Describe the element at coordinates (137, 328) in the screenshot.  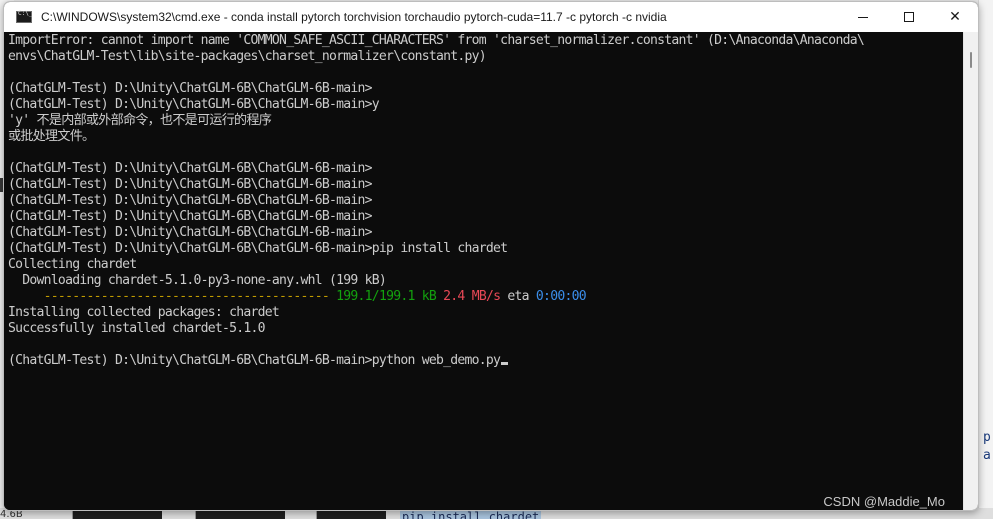
I see `console-line: Successfully installed chardet-5.1.0` at that location.